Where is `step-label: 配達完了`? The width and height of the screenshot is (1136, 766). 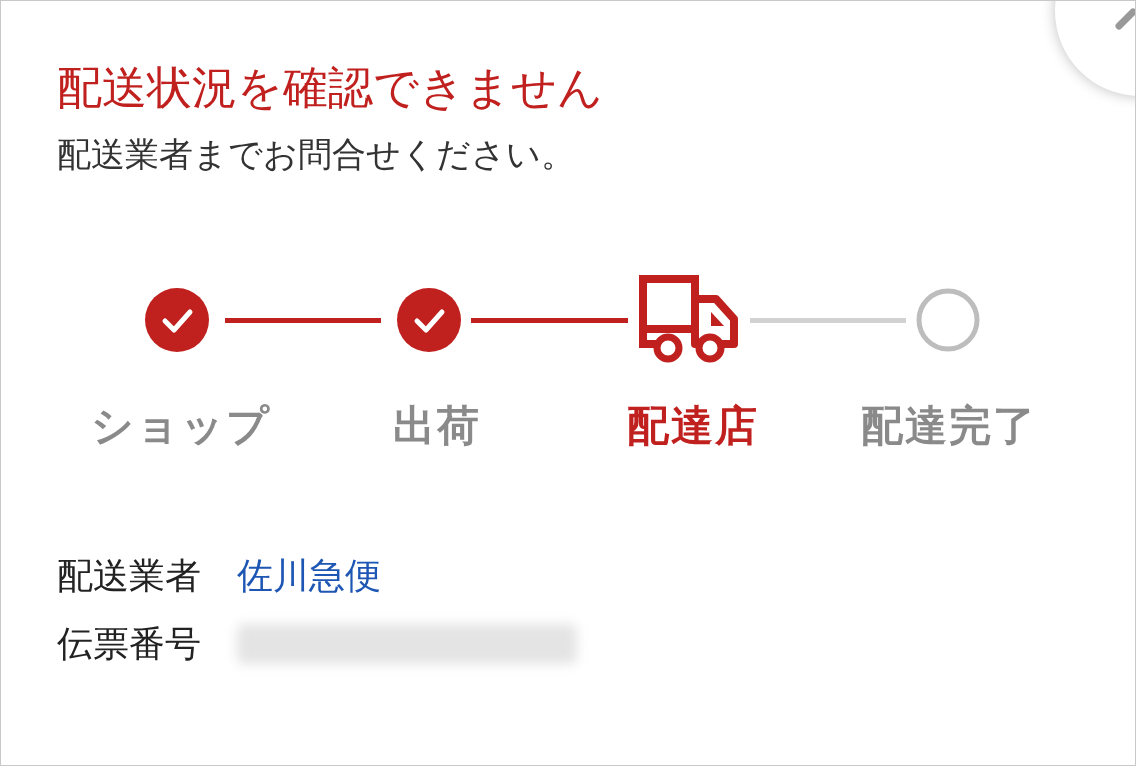
step-label: 配達完了 is located at coordinates (949, 426).